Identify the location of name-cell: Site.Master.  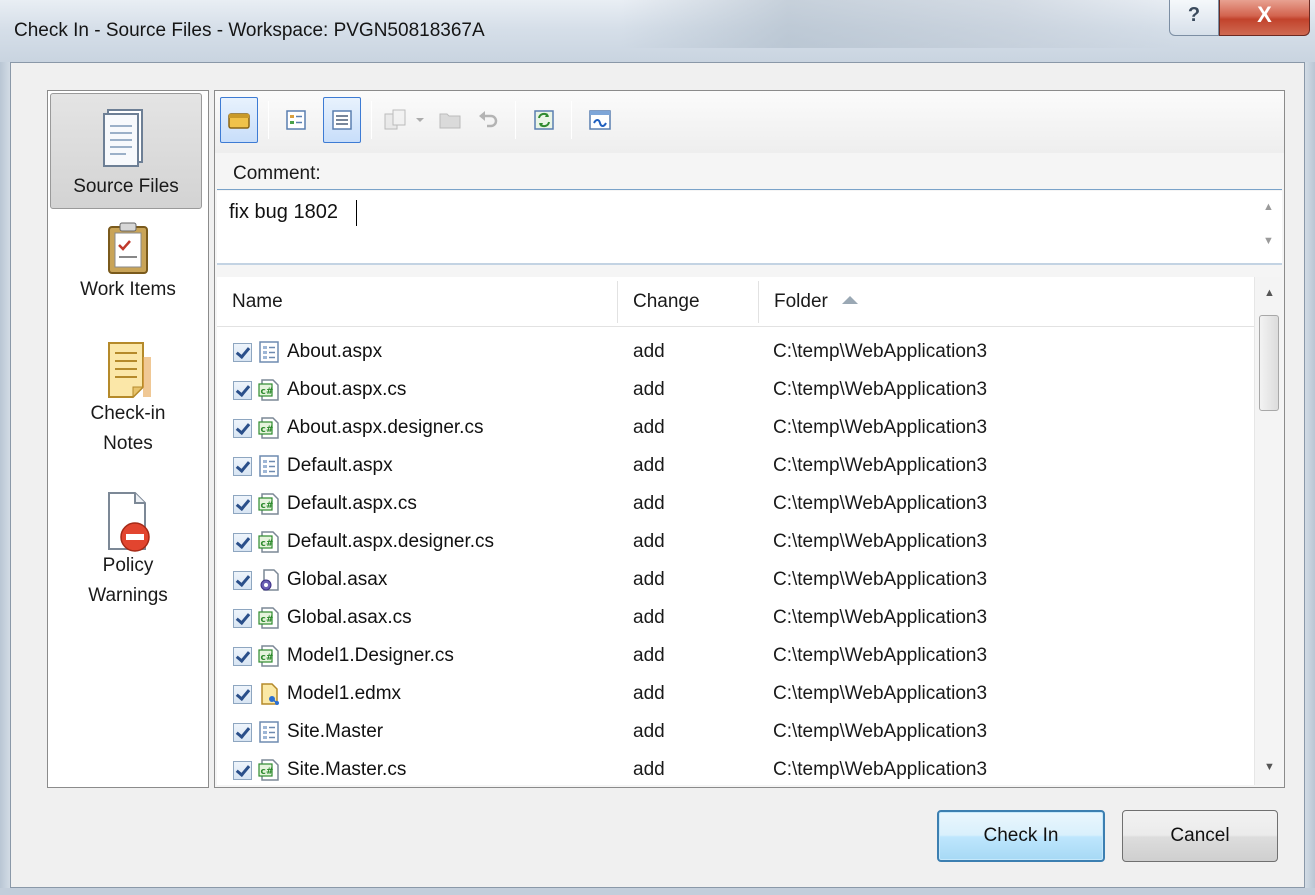
(308, 732).